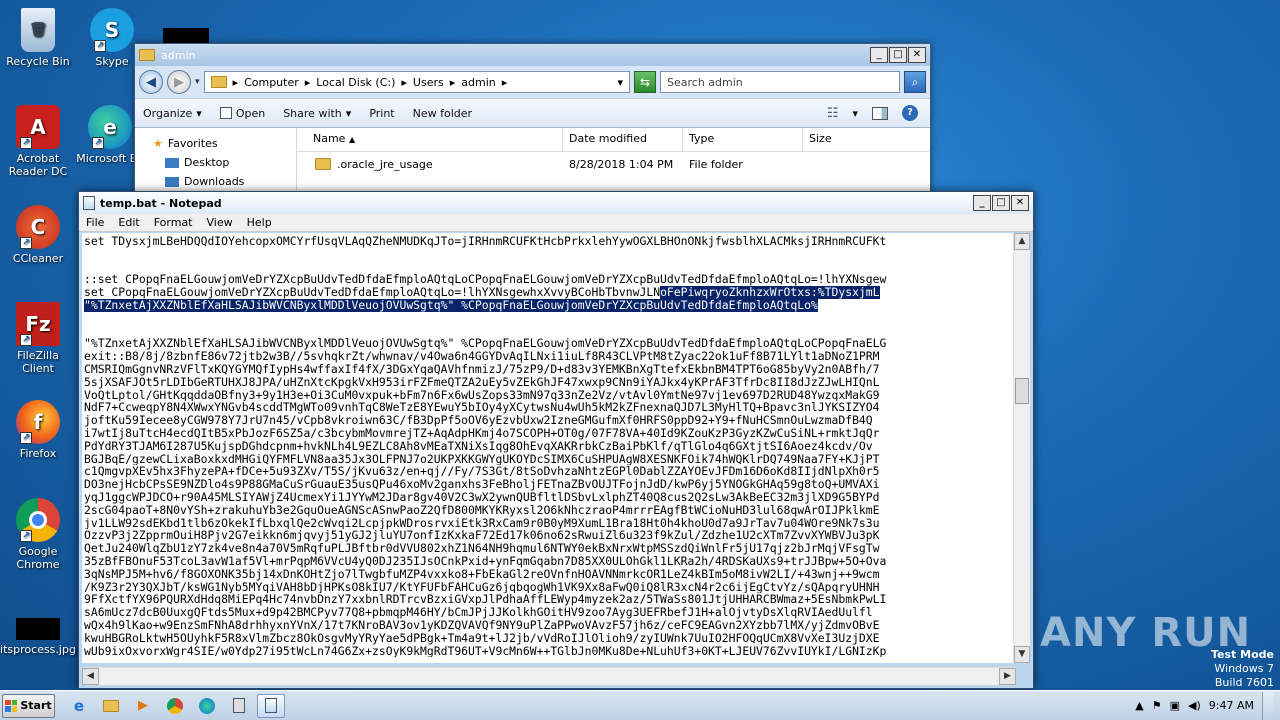 The width and height of the screenshot is (1280, 720). Describe the element at coordinates (1021, 448) in the screenshot. I see `vertical-scrollbar: ▲ ▼` at that location.